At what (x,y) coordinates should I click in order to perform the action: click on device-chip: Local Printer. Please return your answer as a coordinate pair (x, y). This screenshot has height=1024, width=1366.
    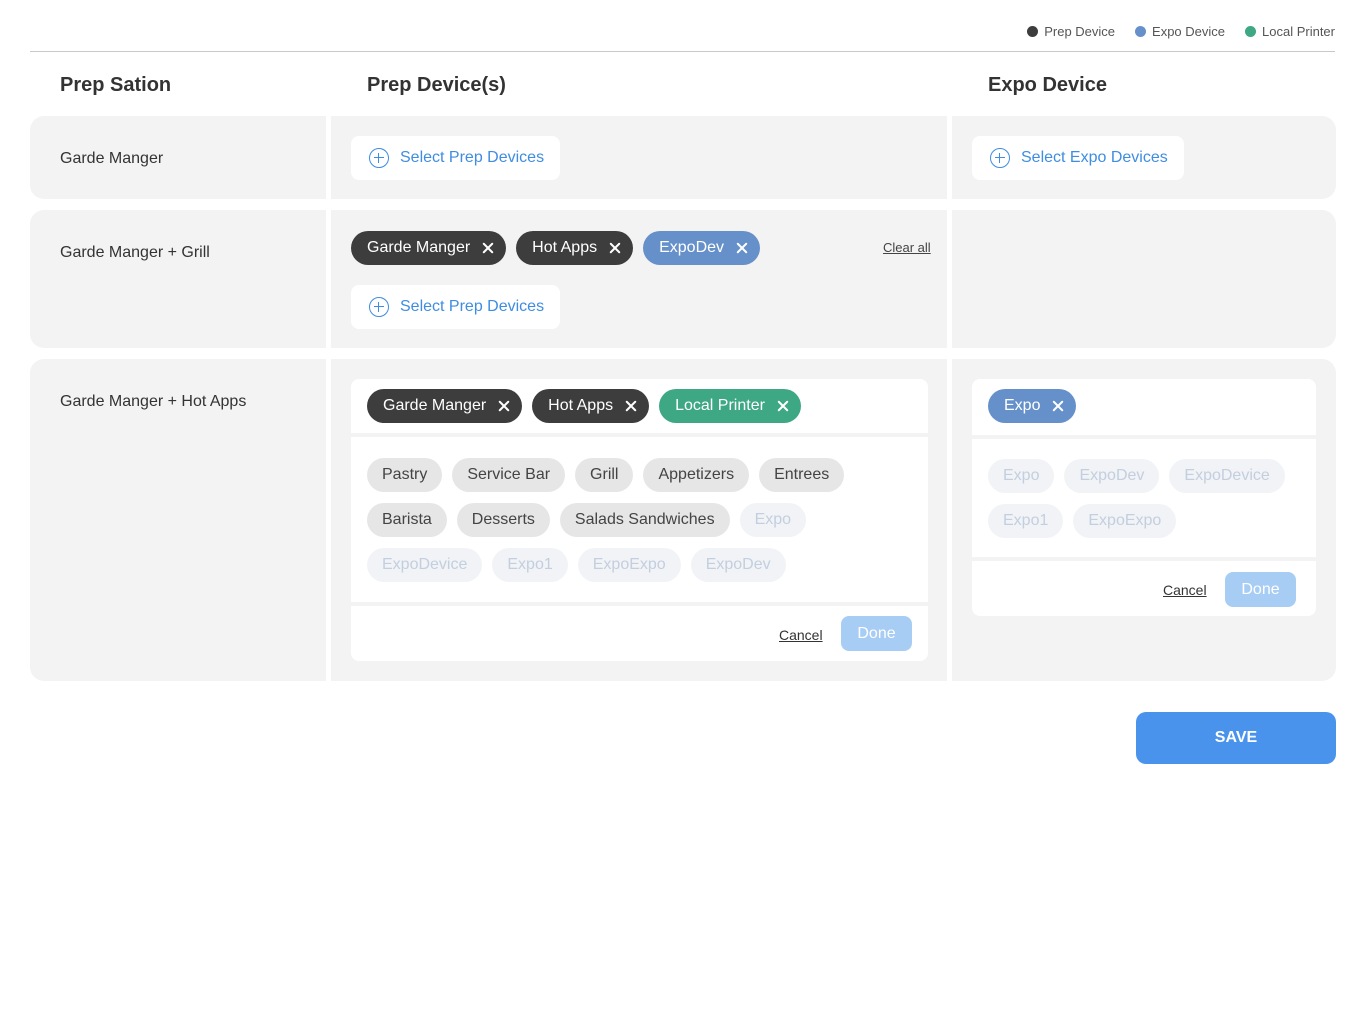
    Looking at the image, I should click on (730, 406).